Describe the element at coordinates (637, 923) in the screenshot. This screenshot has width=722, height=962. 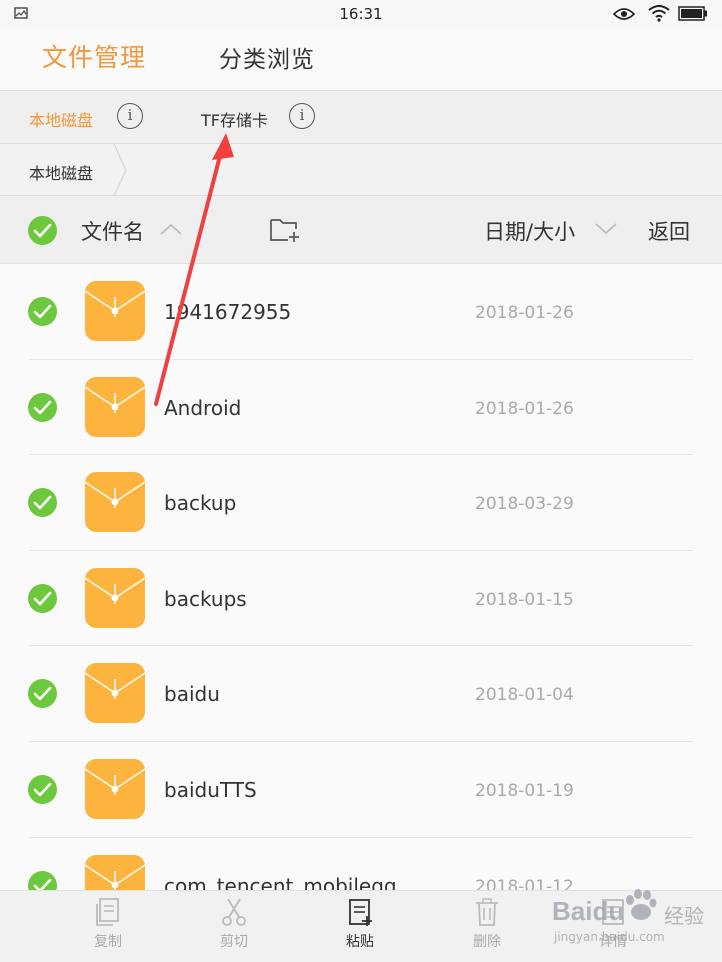
I see `baidu-jingyan-watermark: Baidu 经验 jingyan.baidu.com` at that location.